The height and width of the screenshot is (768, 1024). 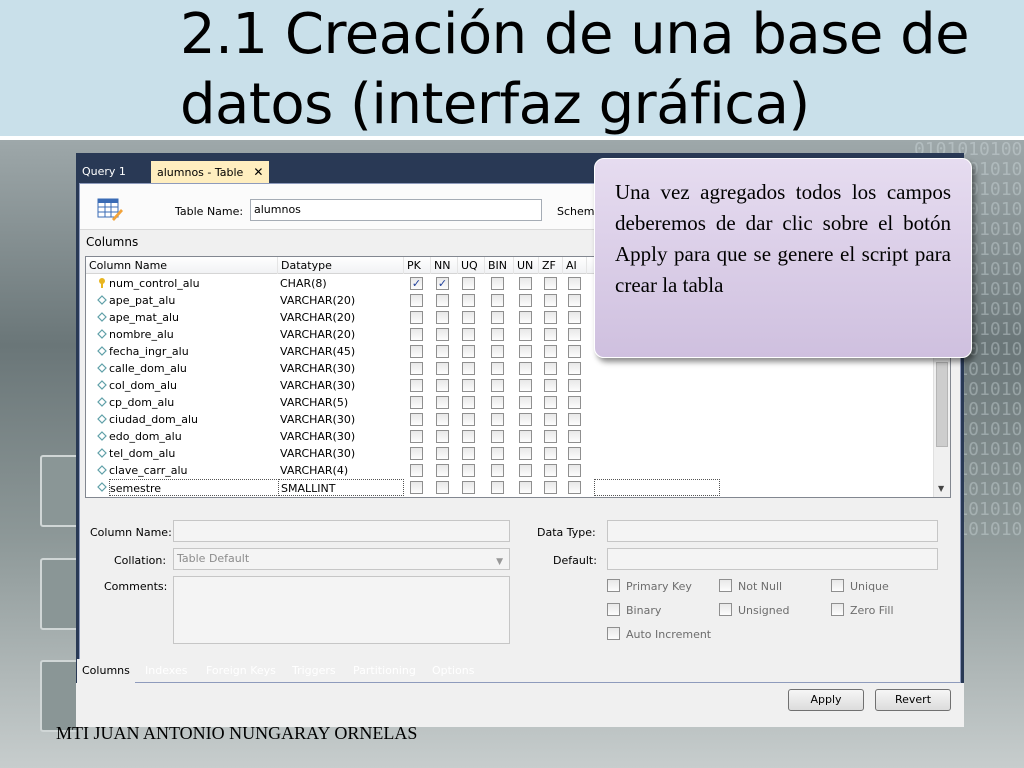 What do you see at coordinates (913, 700) in the screenshot?
I see `revert-button: Revert` at bounding box center [913, 700].